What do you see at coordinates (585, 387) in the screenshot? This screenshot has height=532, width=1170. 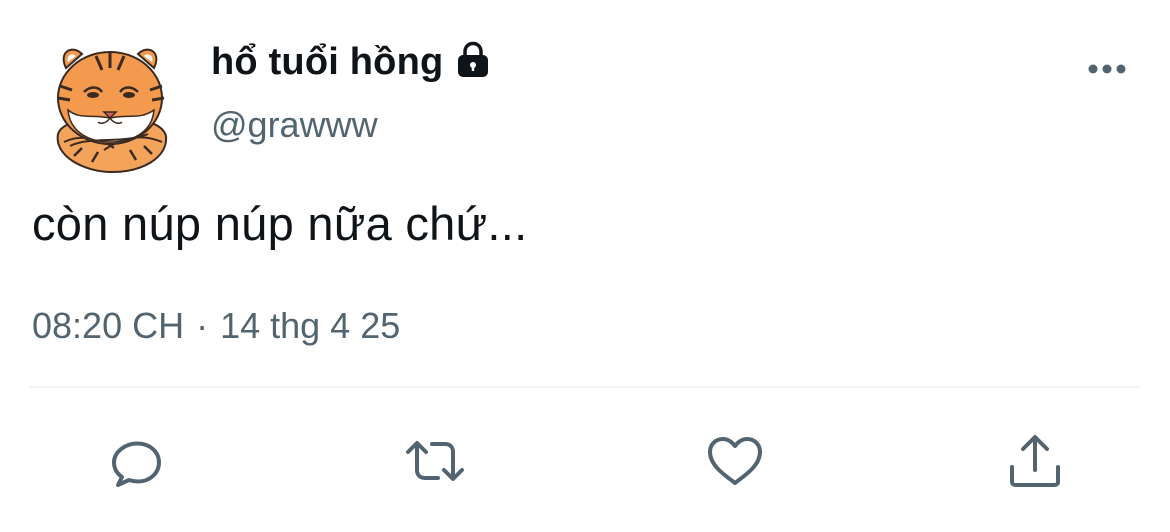 I see `divider` at bounding box center [585, 387].